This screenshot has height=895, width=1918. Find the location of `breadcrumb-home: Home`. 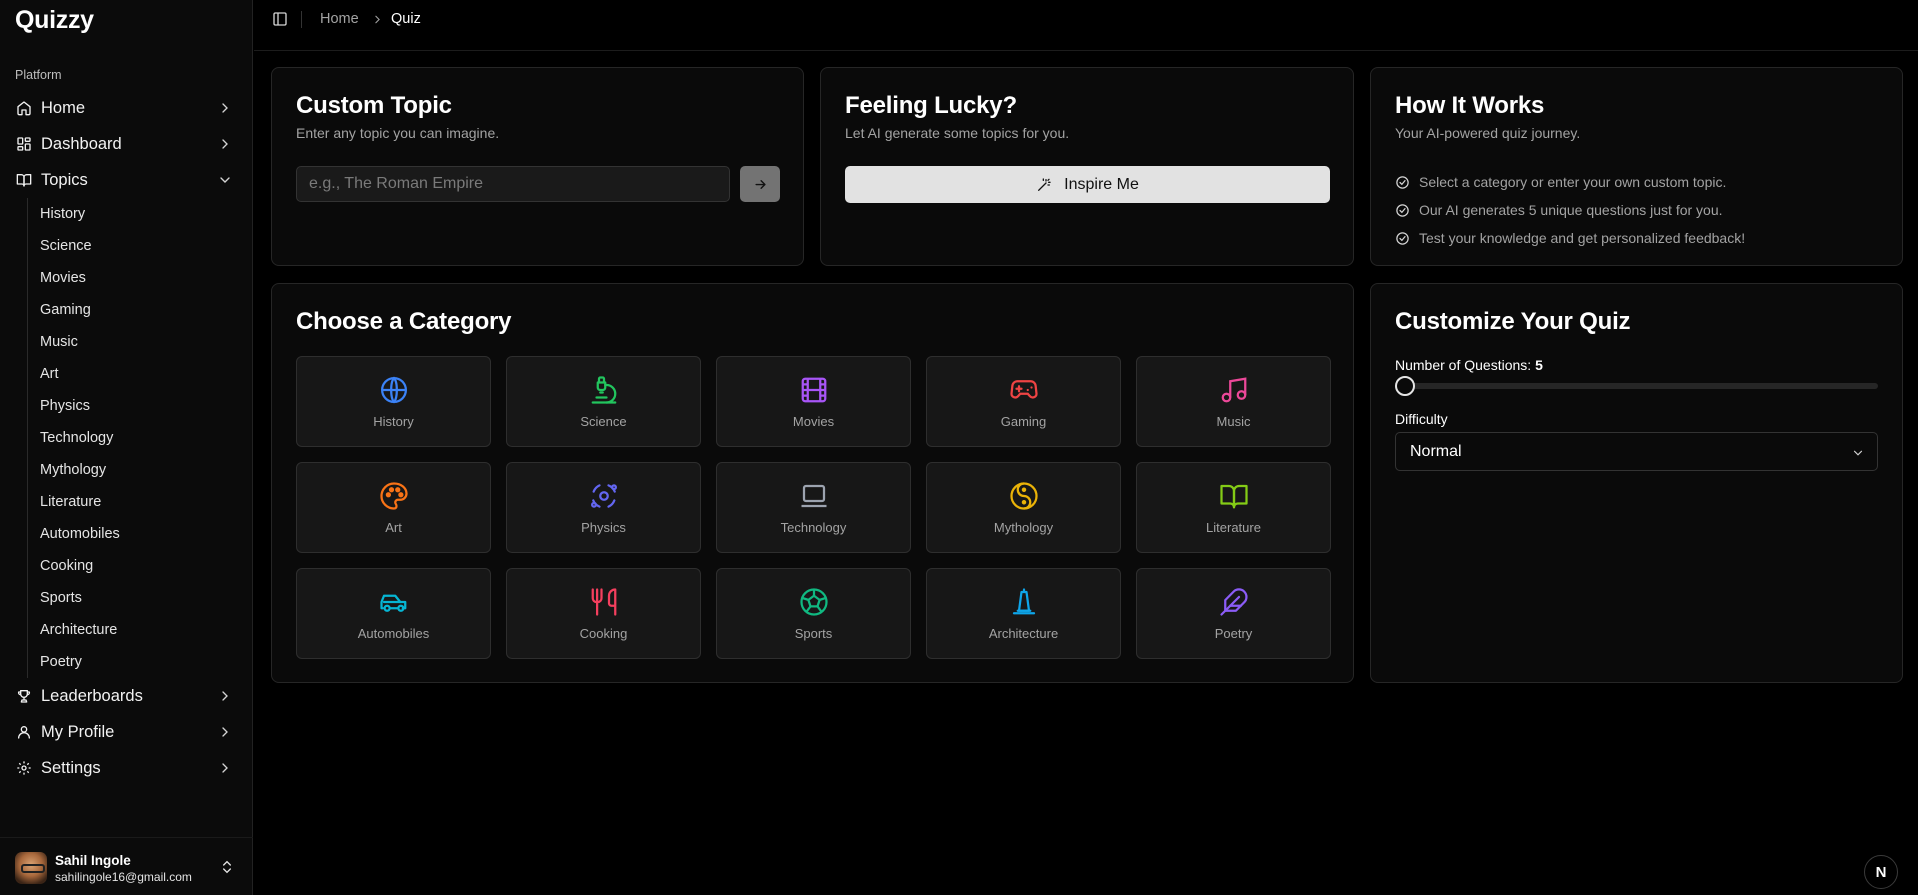

breadcrumb-home: Home is located at coordinates (339, 19).